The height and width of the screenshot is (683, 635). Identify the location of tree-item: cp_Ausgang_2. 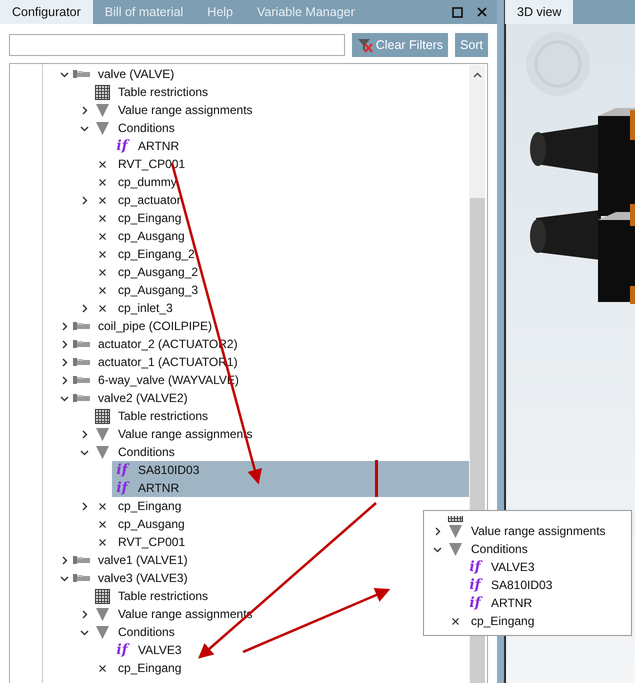
(145, 272).